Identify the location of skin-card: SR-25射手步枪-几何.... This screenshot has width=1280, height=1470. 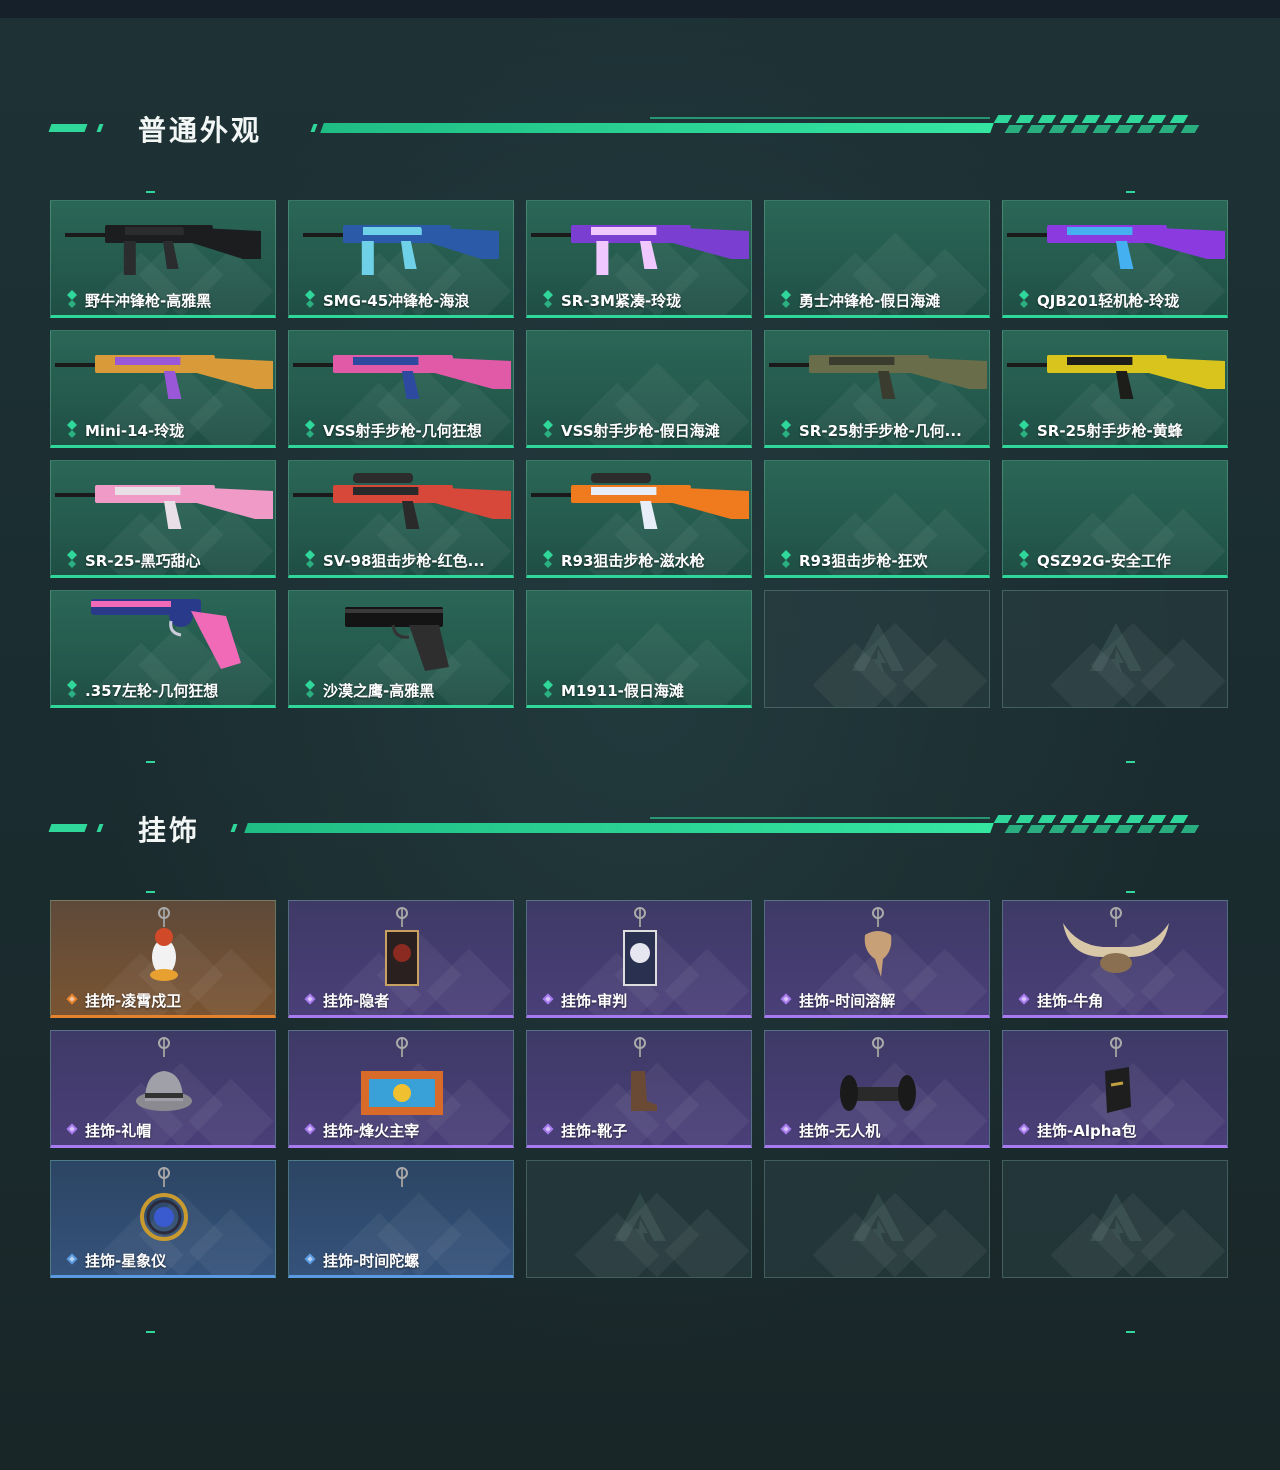
(877, 389).